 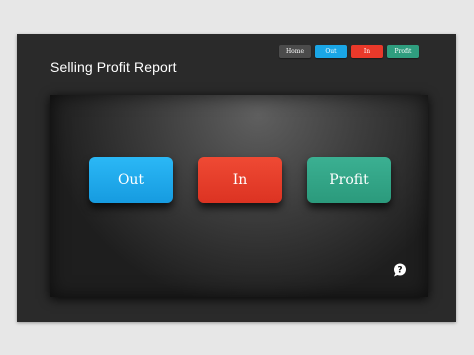 What do you see at coordinates (367, 51) in the screenshot?
I see `nav-in-button: In` at bounding box center [367, 51].